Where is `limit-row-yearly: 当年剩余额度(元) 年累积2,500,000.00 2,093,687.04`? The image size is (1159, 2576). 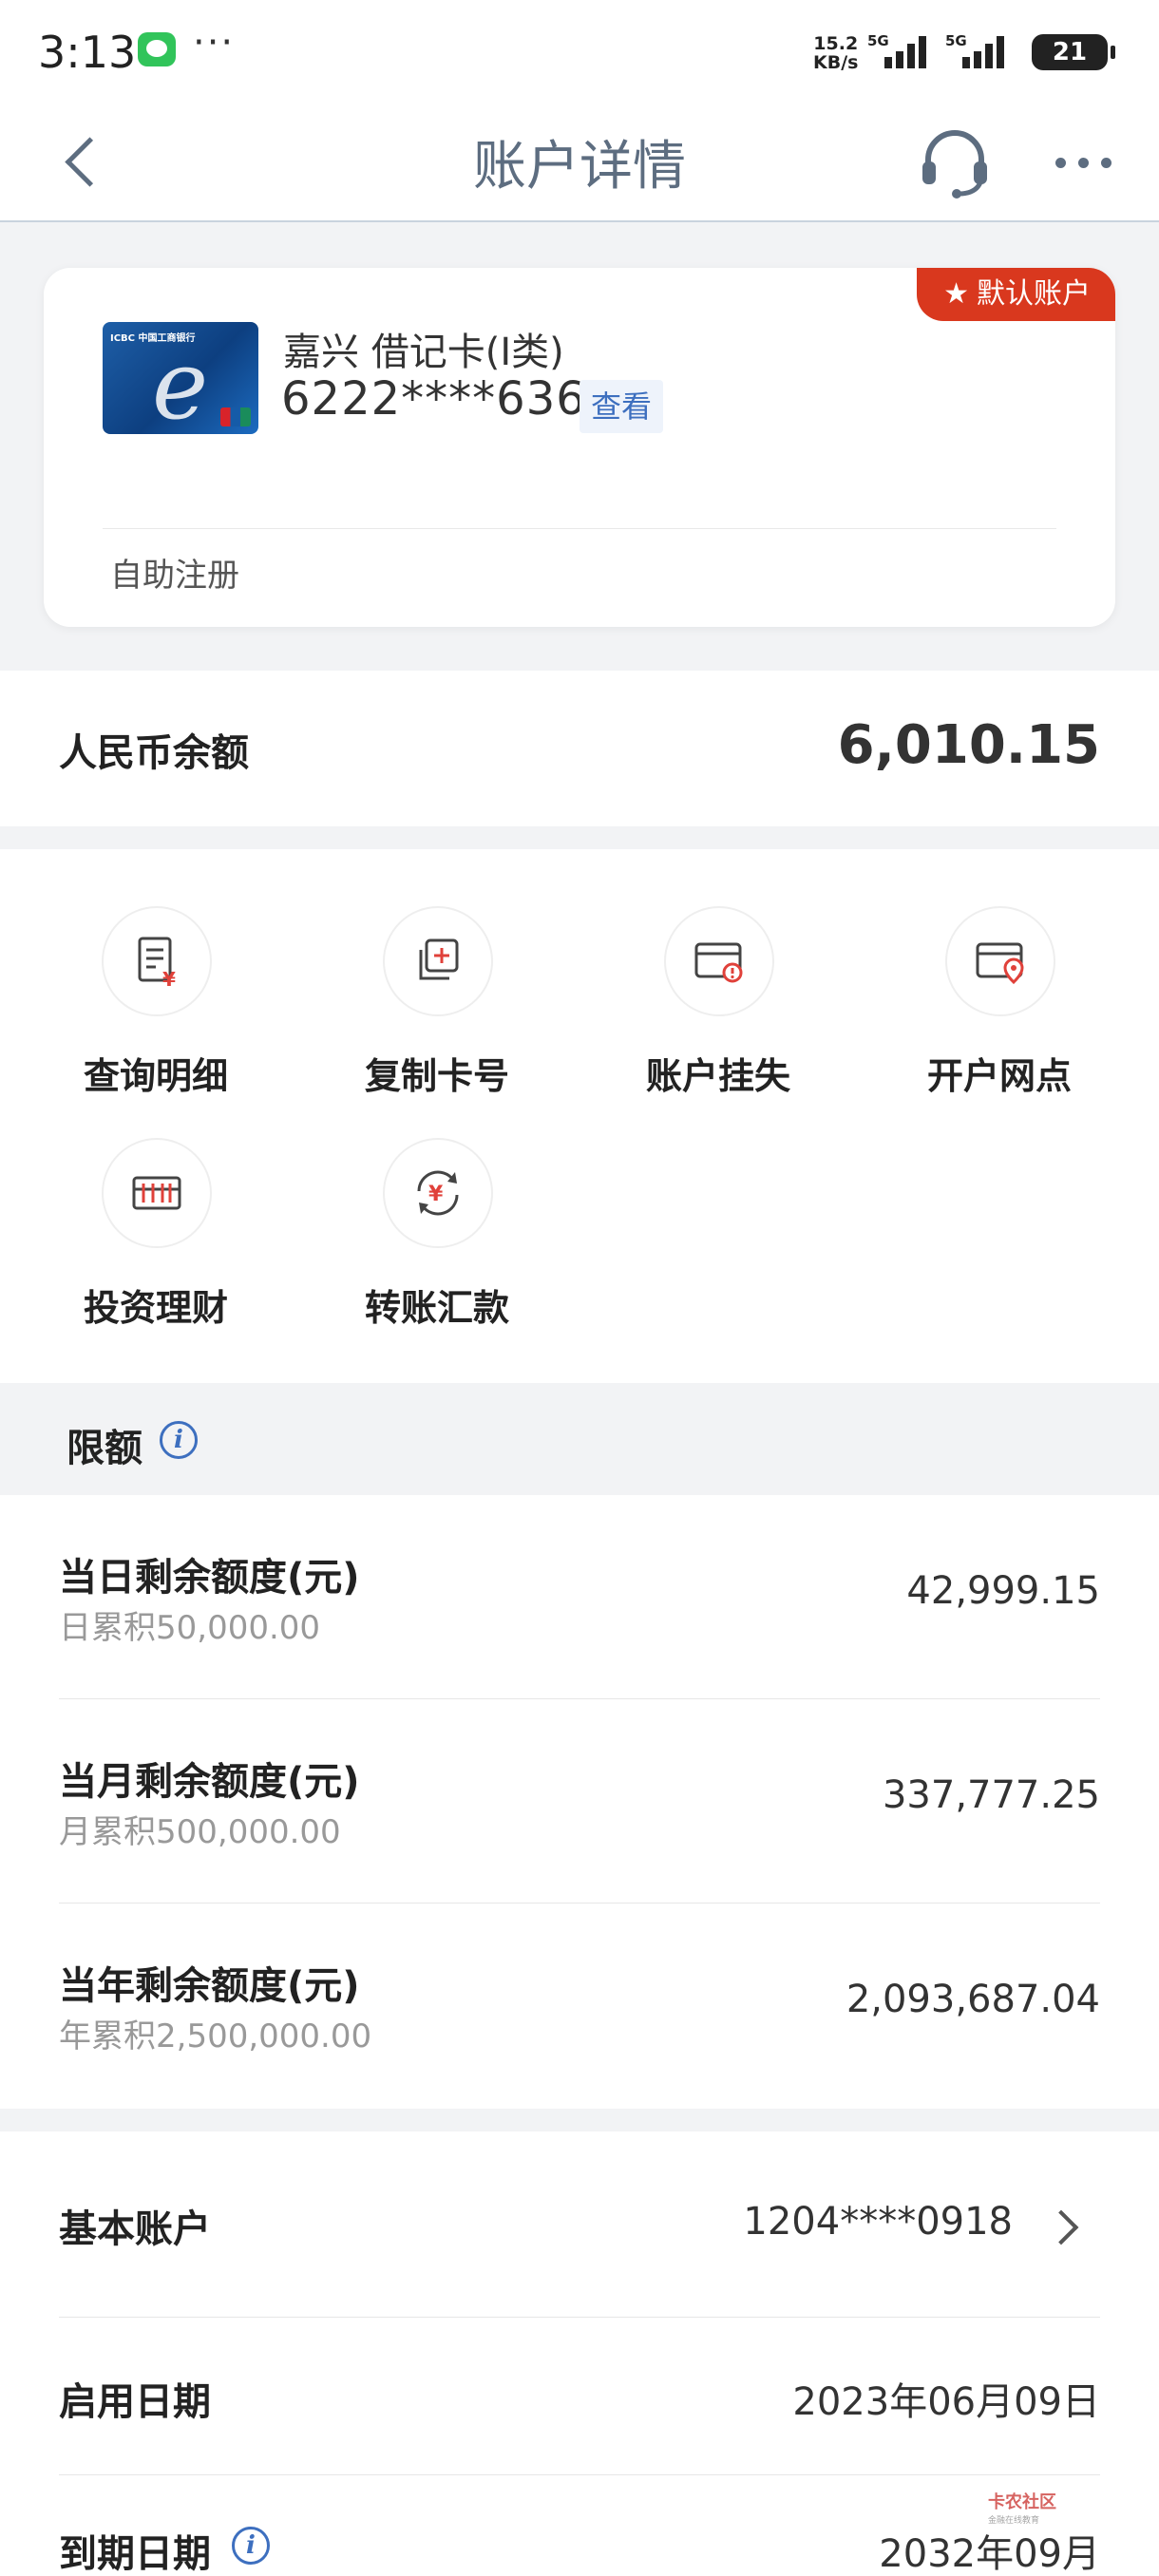 limit-row-yearly: 当年剩余额度(元) 年累积2,500,000.00 2,093,687.04 is located at coordinates (579, 2006).